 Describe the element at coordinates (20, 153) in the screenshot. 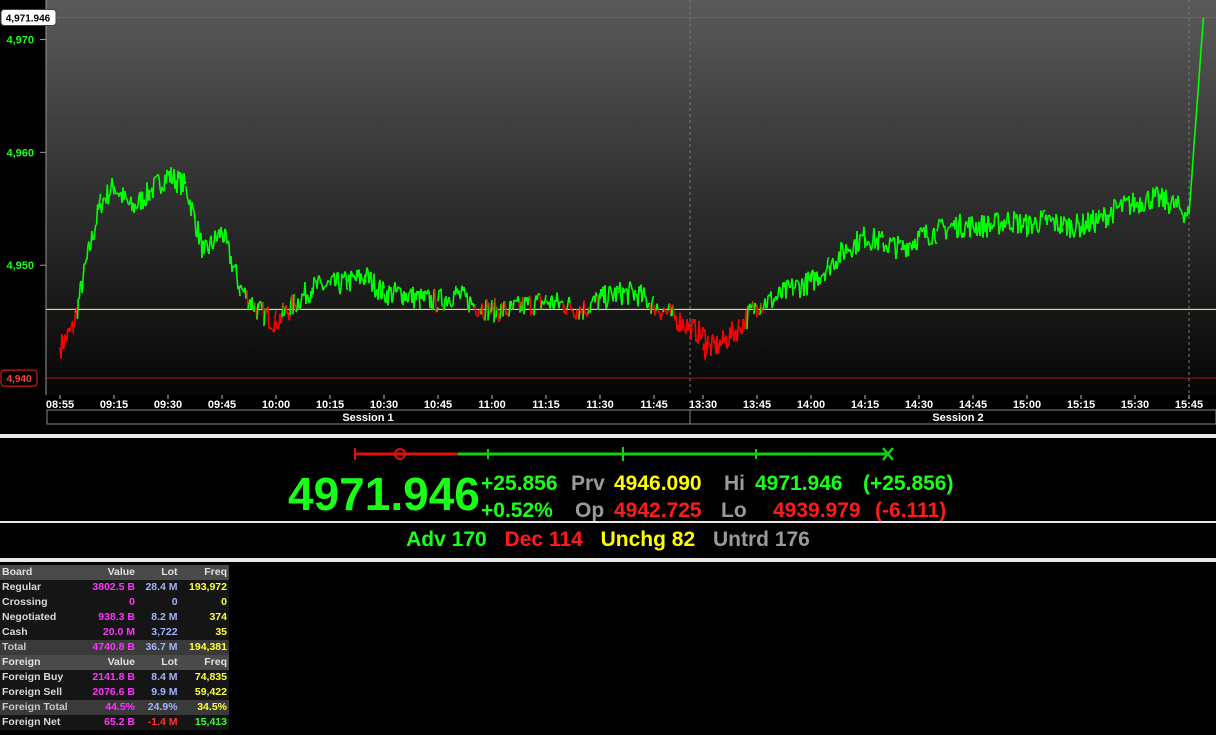

I see `y-tick-label: 4,960` at that location.